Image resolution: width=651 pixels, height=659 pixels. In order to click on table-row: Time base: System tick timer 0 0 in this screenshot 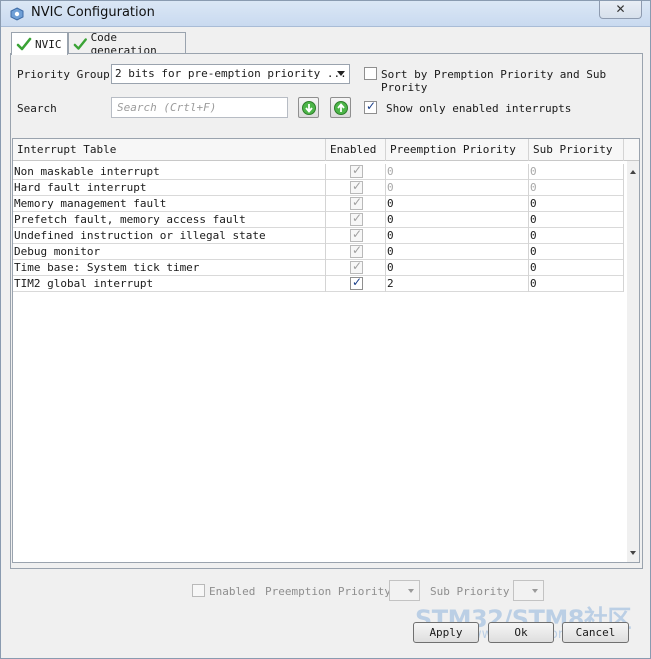, I will do `click(318, 268)`.